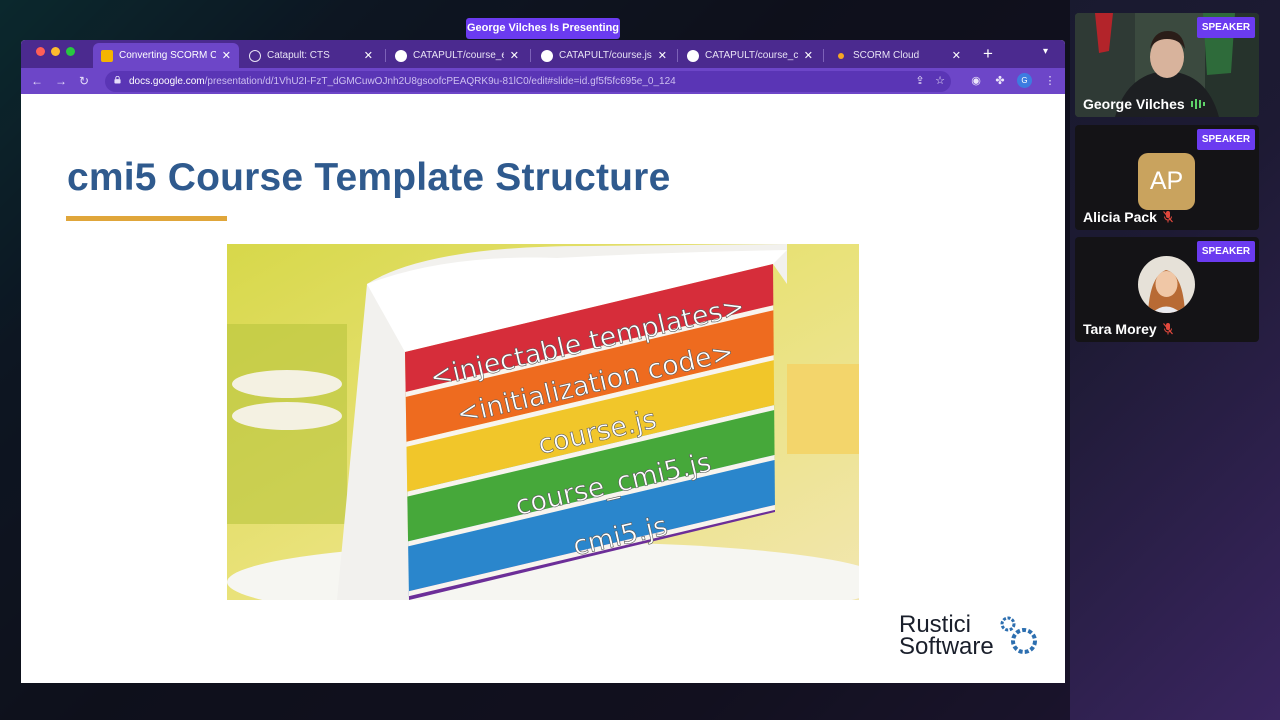 The height and width of the screenshot is (720, 1280). I want to click on tab-google-slides: Converting SCORM Co ✕, so click(166, 55).